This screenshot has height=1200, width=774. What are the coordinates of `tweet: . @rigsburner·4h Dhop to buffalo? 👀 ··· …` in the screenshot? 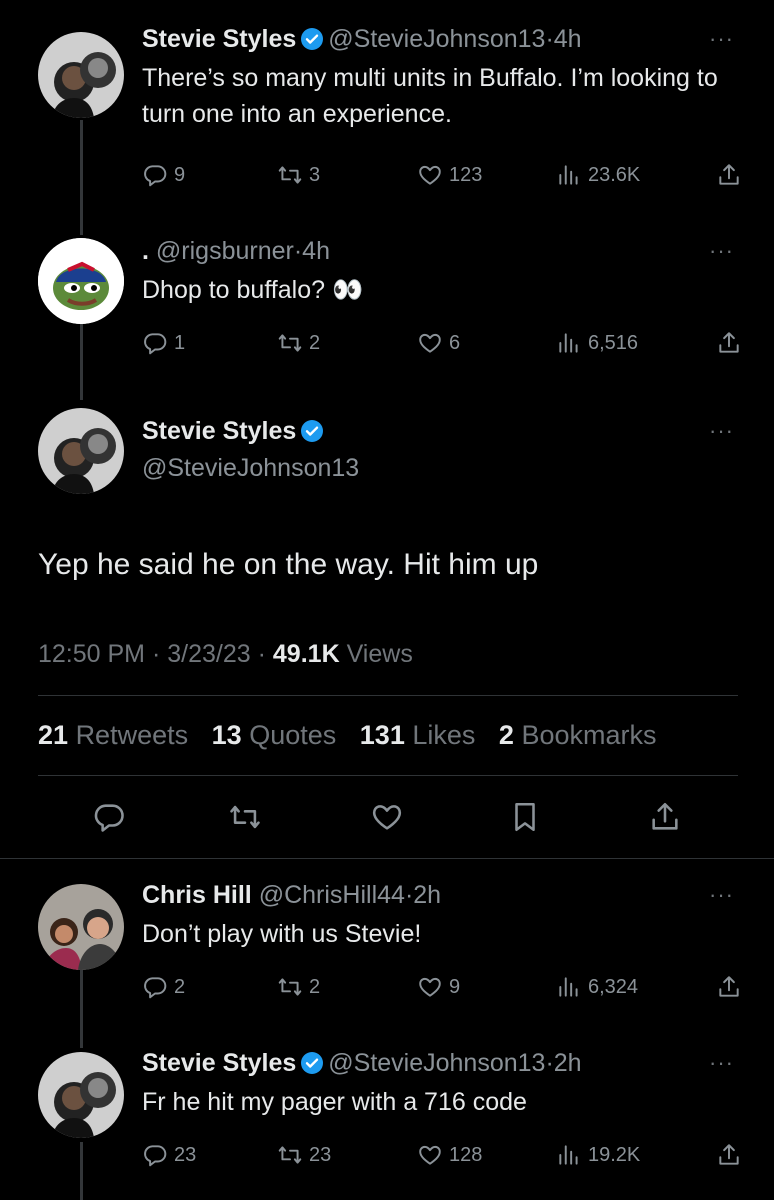 It's located at (387, 311).